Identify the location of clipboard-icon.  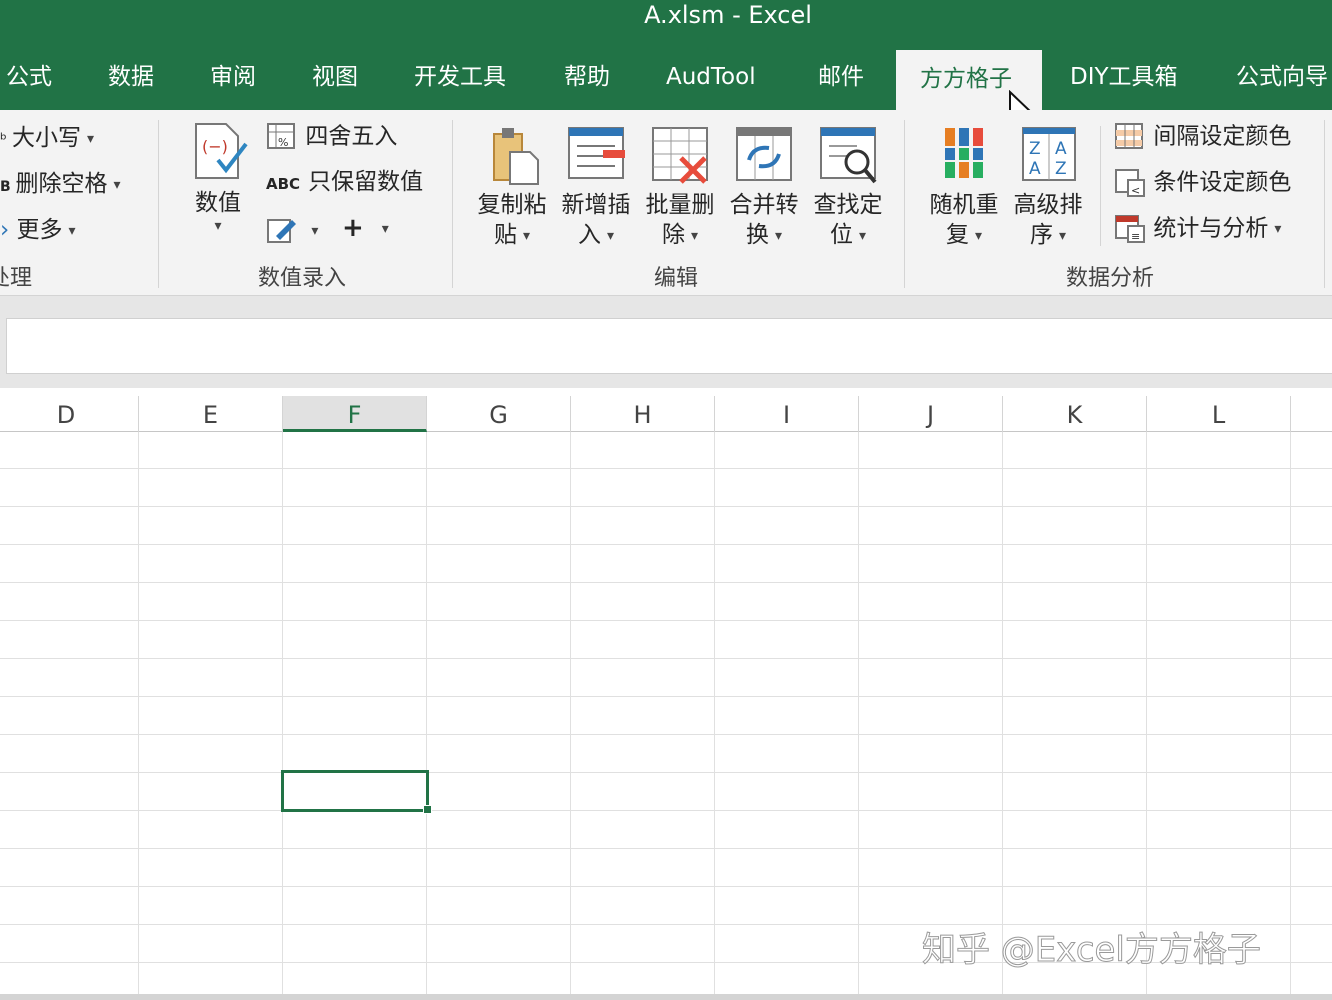
(516, 156).